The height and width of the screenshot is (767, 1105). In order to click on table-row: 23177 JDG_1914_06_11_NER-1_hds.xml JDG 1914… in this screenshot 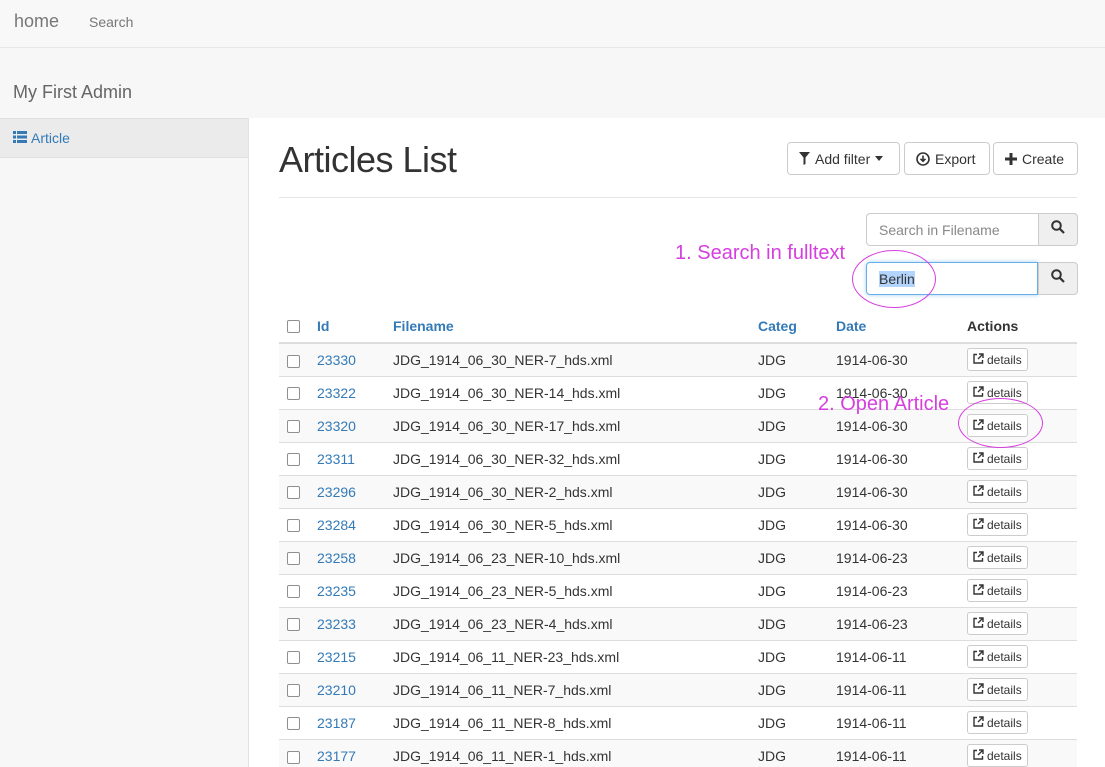, I will do `click(678, 752)`.